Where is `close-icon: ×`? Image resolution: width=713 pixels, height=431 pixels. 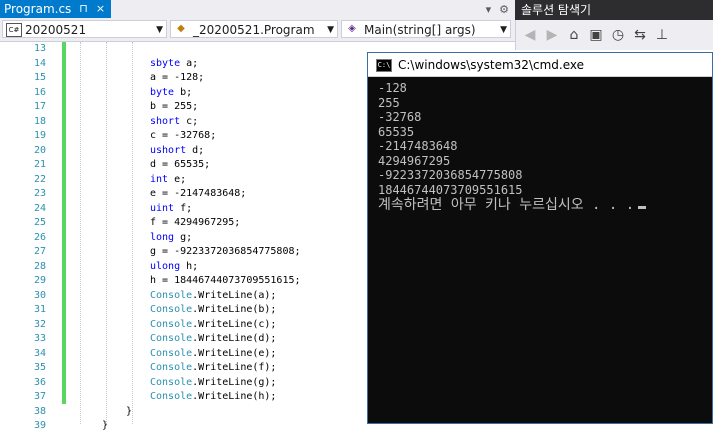 close-icon: × is located at coordinates (100, 9).